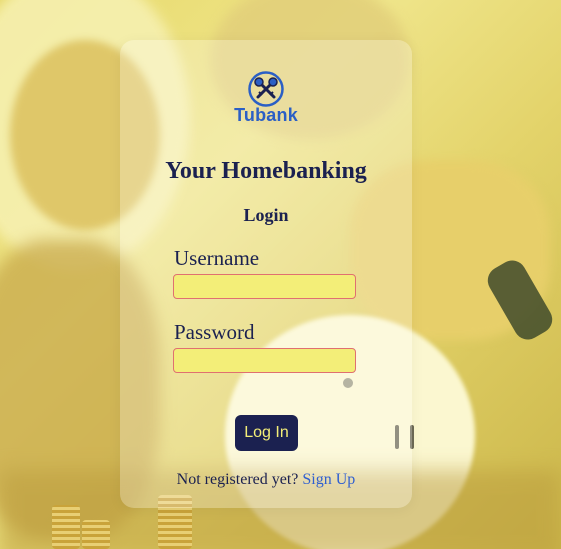 Image resolution: width=561 pixels, height=549 pixels. What do you see at coordinates (266, 171) in the screenshot?
I see `page-title: Your Homebanking` at bounding box center [266, 171].